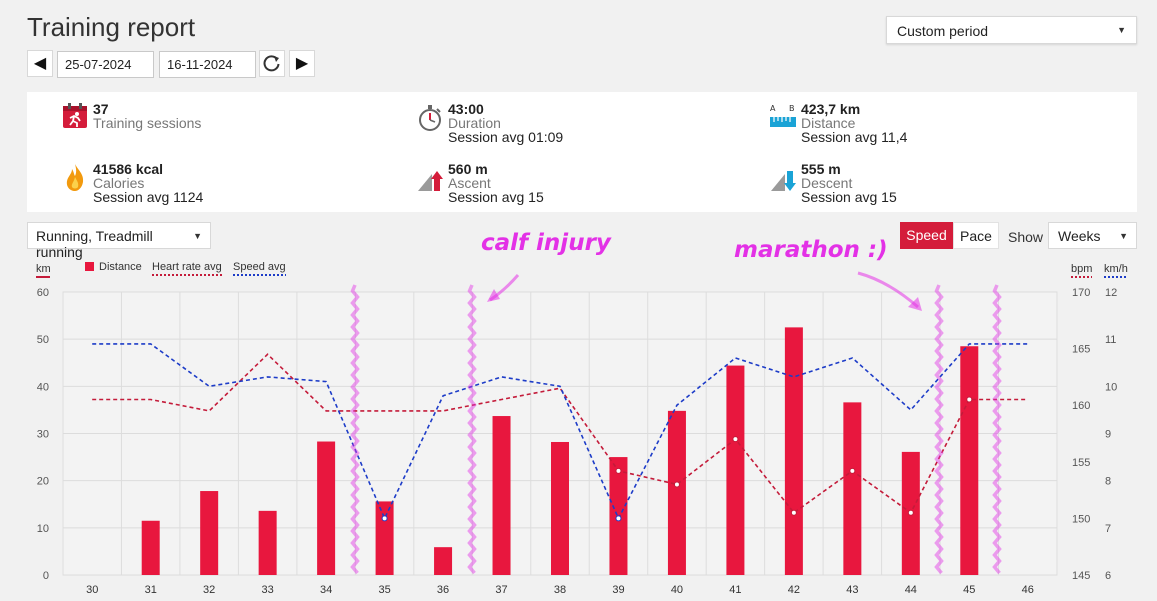 The width and height of the screenshot is (1157, 601). I want to click on stat-descent: 555 m Descent Session avg 15, so click(920, 186).